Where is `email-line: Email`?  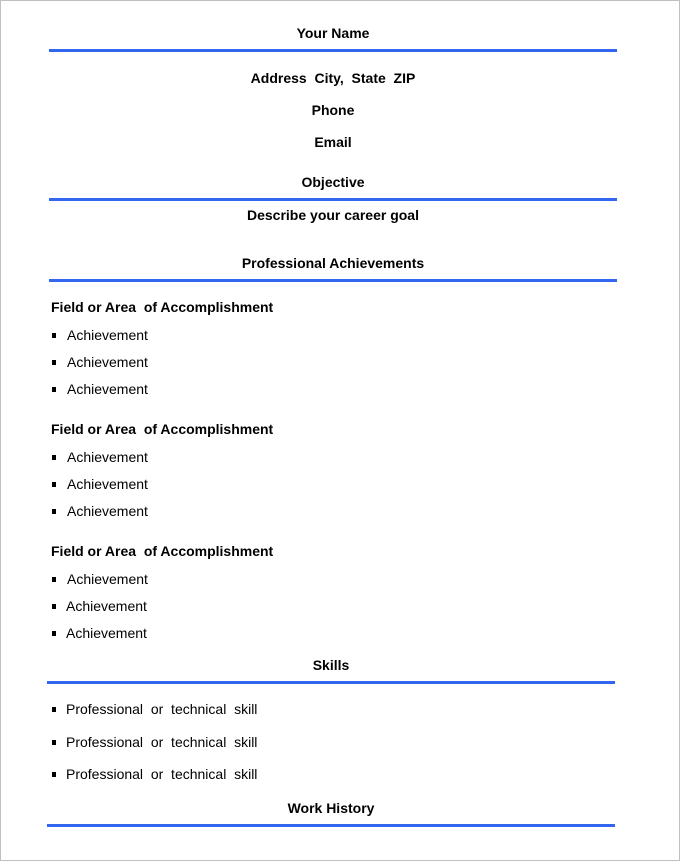 email-line: Email is located at coordinates (333, 142).